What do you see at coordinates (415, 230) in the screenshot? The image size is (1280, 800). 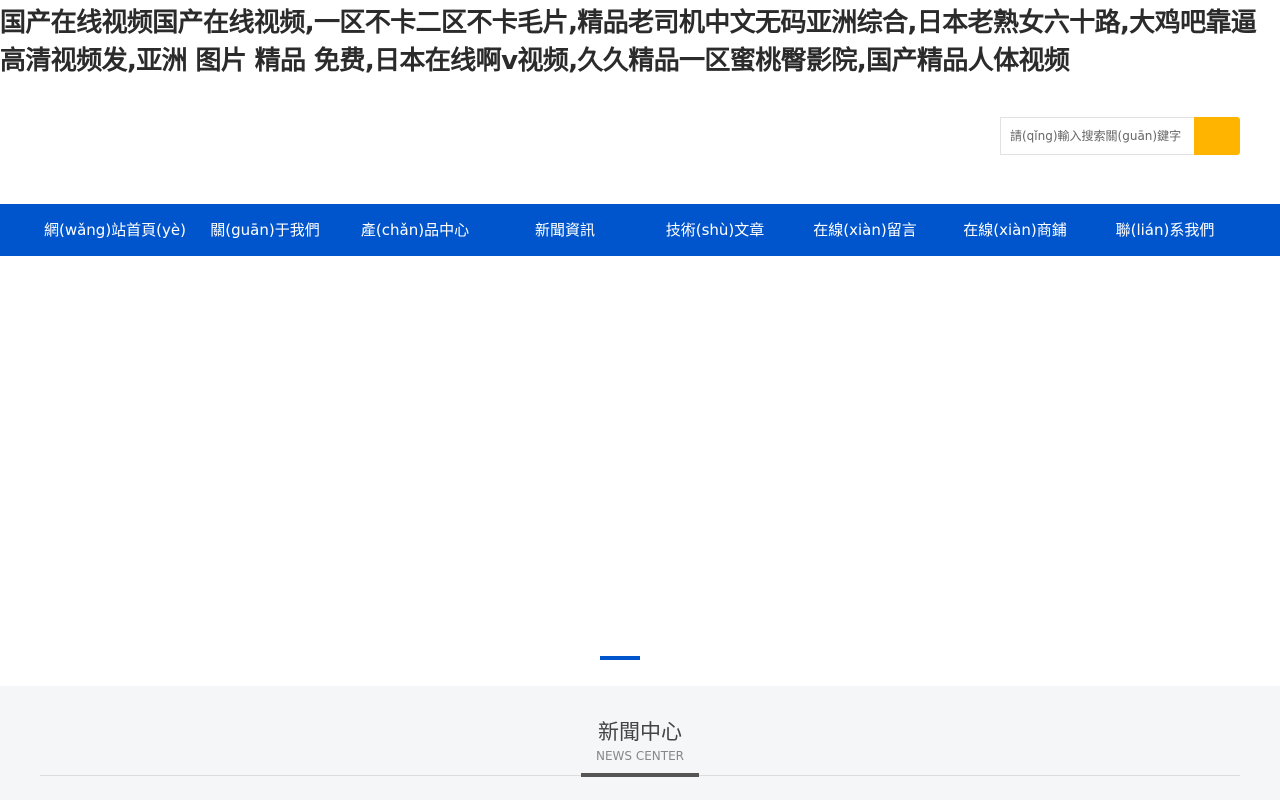 I see `nav-item-products: 產(chǎn)品中心` at bounding box center [415, 230].